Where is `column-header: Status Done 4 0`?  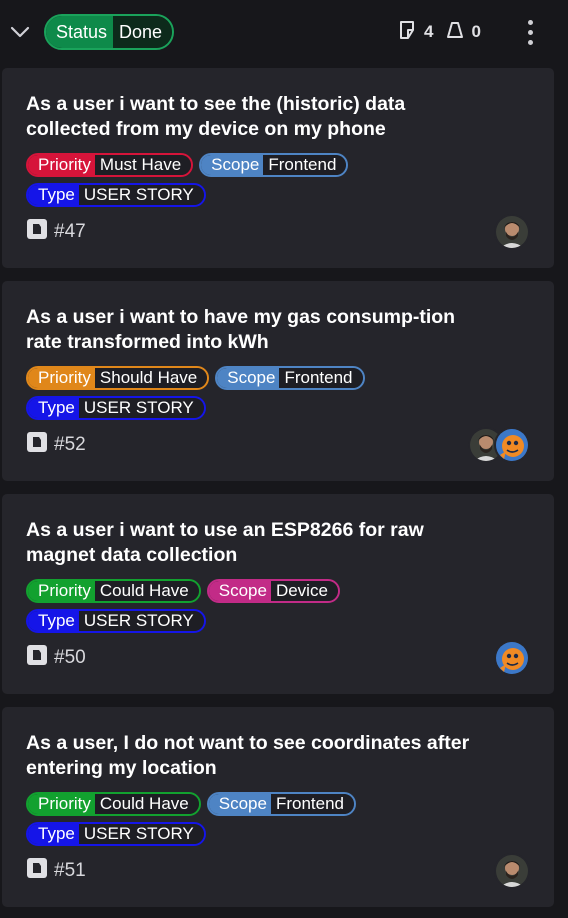 column-header: Status Done 4 0 is located at coordinates (284, 32).